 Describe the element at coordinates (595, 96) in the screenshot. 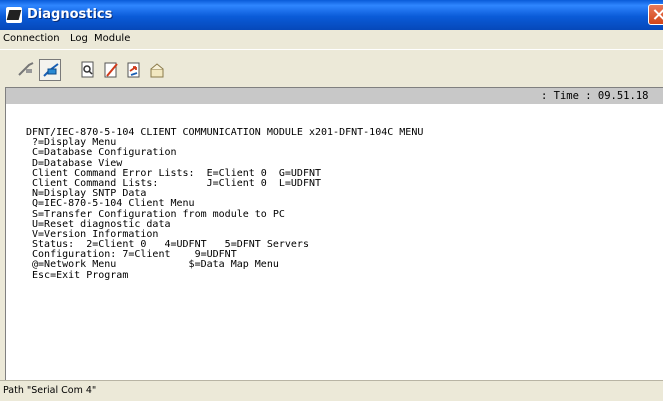

I see `time-display: : Time : 09.51.18` at that location.